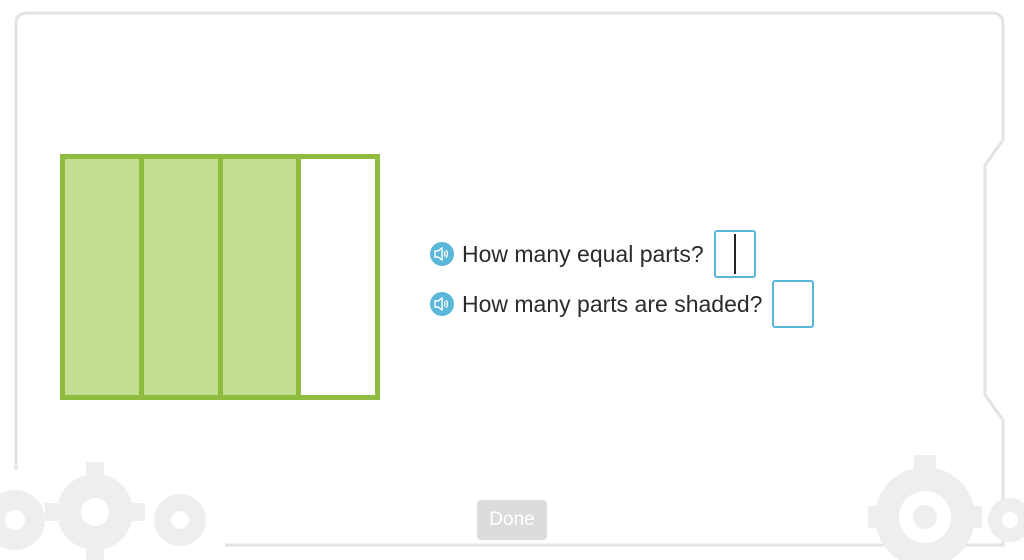 The height and width of the screenshot is (560, 1024). I want to click on fraction-model, so click(220, 277).